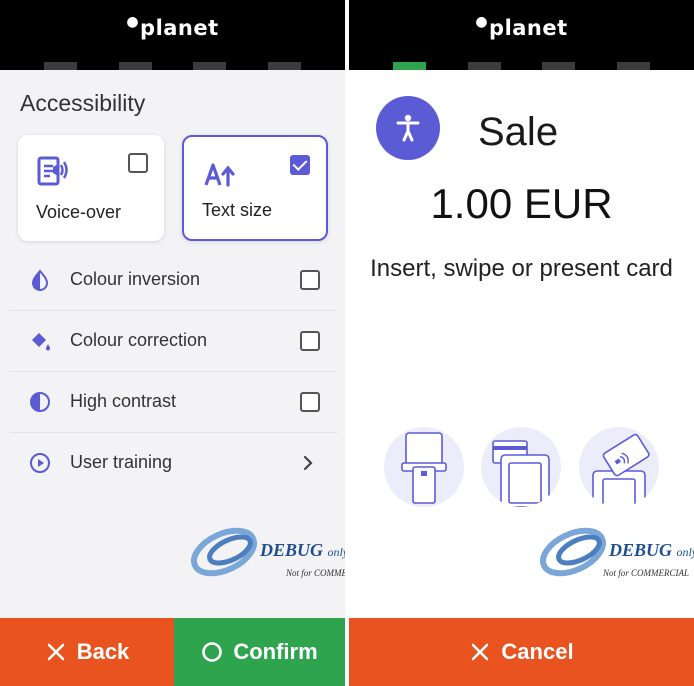 The height and width of the screenshot is (686, 694). I want to click on high-contrast-checkbox, so click(310, 402).